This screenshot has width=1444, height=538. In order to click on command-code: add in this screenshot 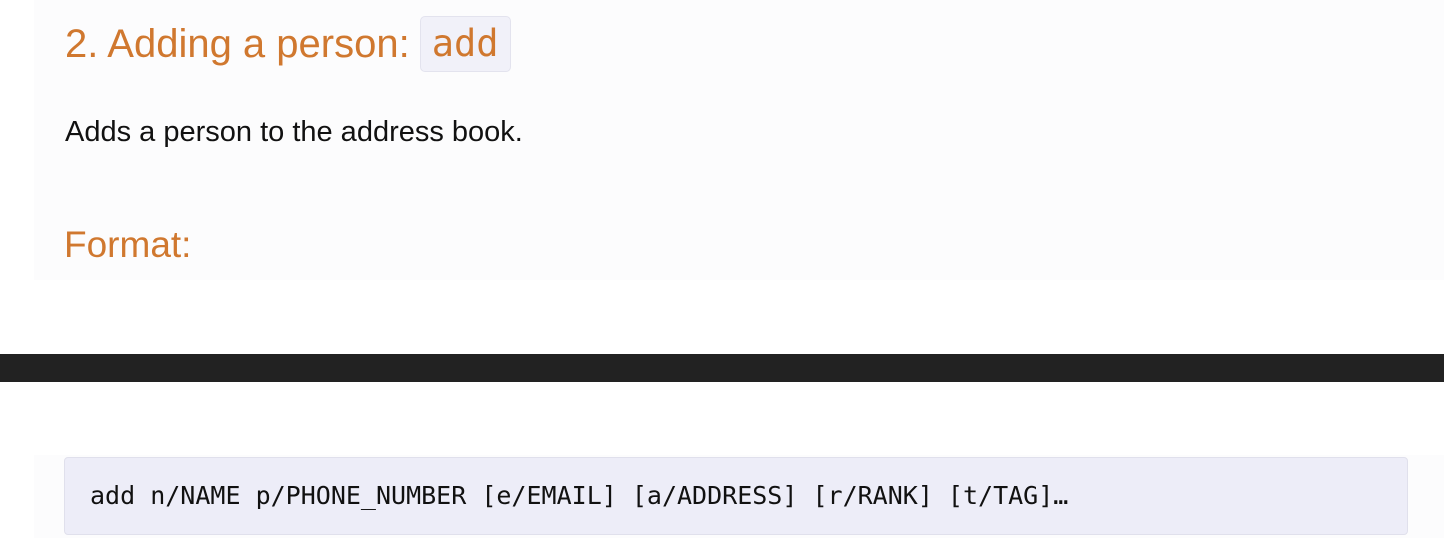, I will do `click(465, 44)`.